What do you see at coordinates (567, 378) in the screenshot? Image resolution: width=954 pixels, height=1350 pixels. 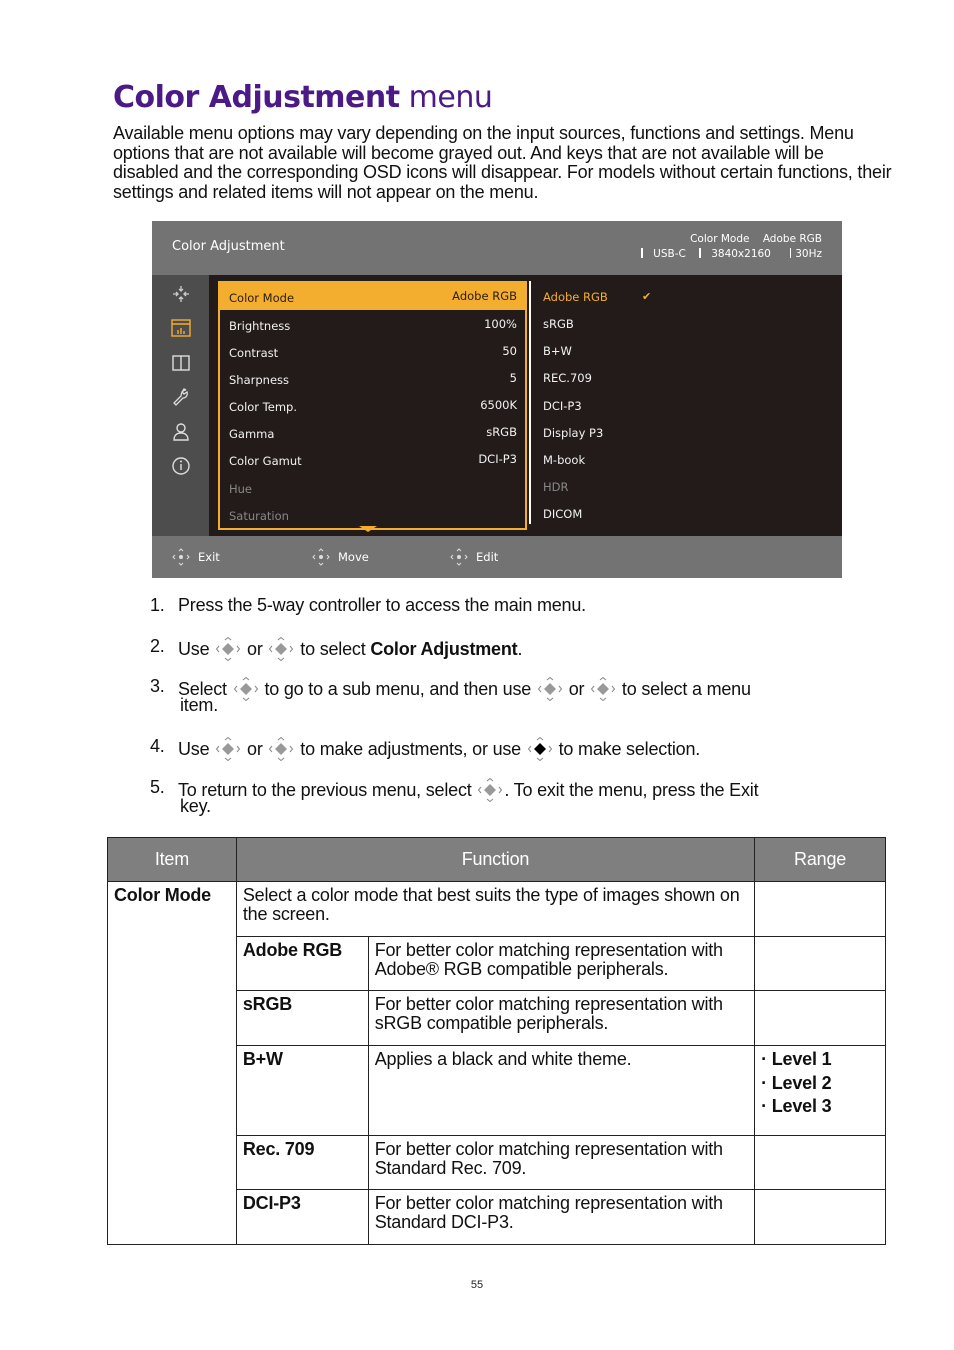 I see `submenu-item-rec709: REC.709` at bounding box center [567, 378].